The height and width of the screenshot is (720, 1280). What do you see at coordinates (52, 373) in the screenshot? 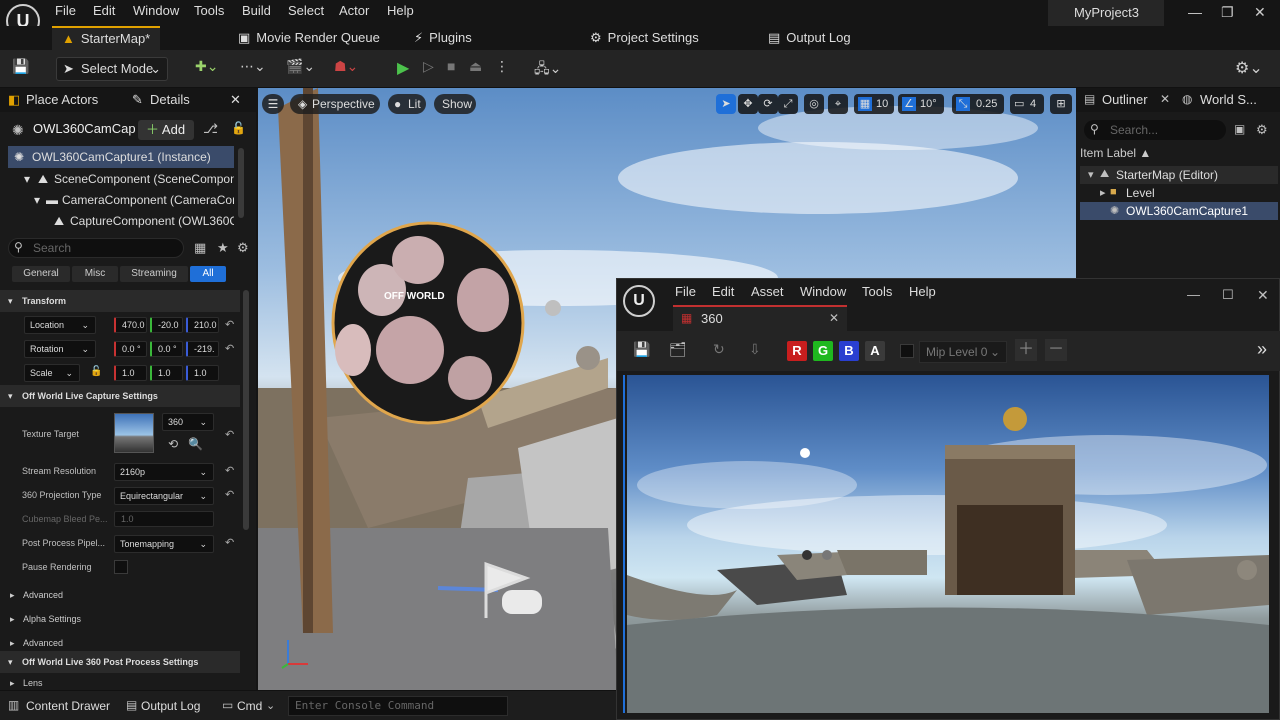
I see `scale-dropdown: Scale ⌄` at bounding box center [52, 373].